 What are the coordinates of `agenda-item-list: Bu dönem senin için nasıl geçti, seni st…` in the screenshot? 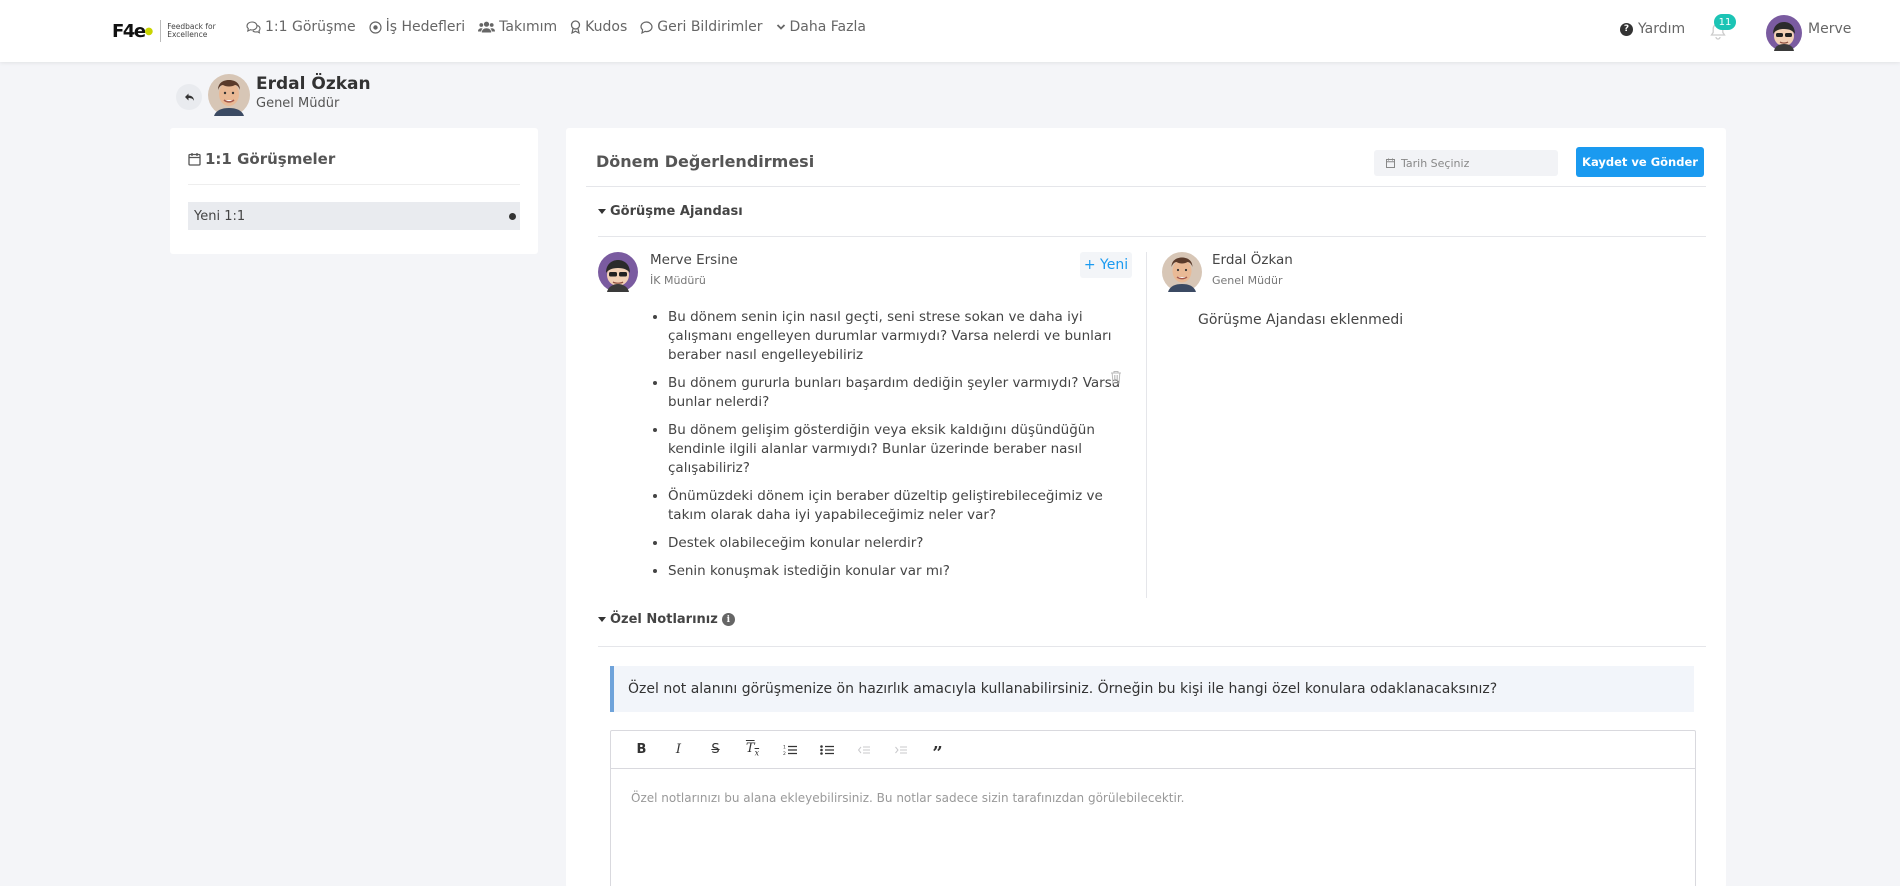 It's located at (903, 449).